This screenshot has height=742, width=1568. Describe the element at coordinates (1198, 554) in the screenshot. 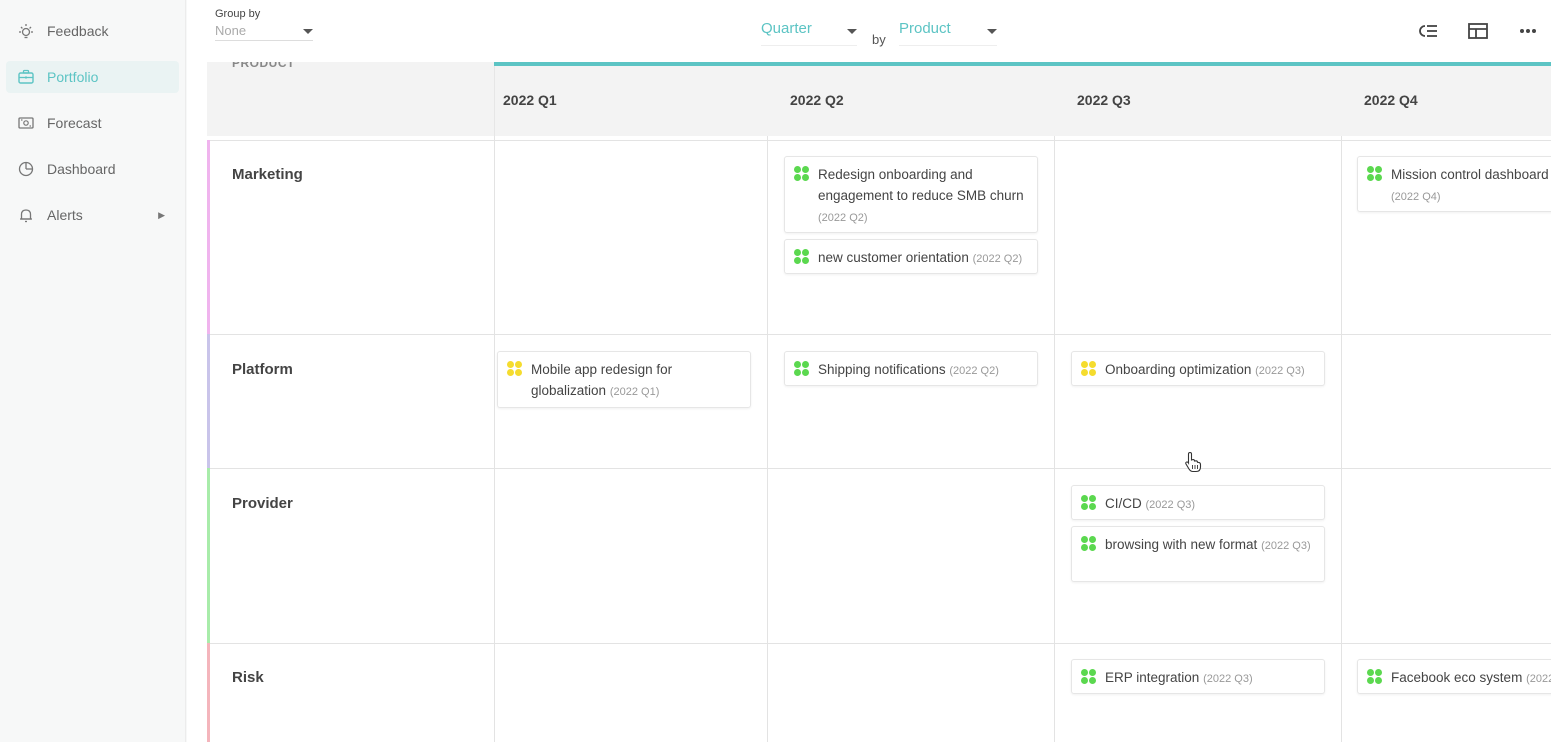

I see `initiative-card: browsing with new format (2022 Q3)` at that location.